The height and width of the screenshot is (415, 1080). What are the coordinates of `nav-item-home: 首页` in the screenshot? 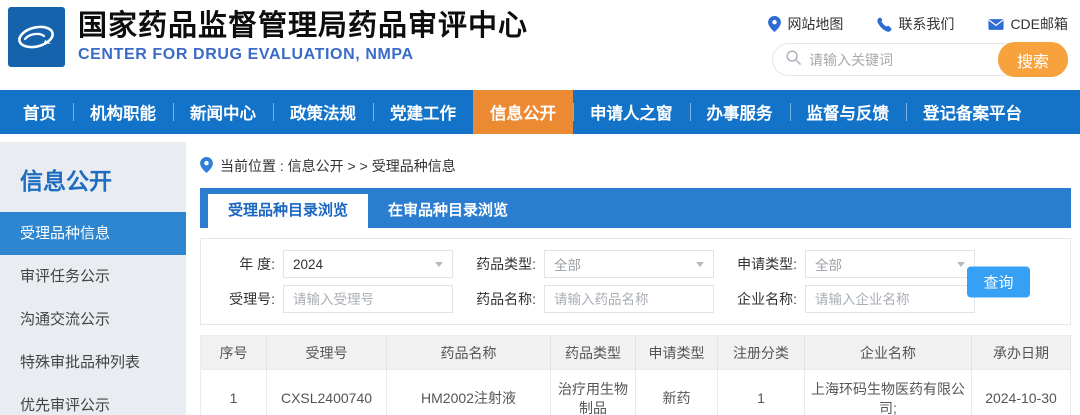 It's located at (39, 112).